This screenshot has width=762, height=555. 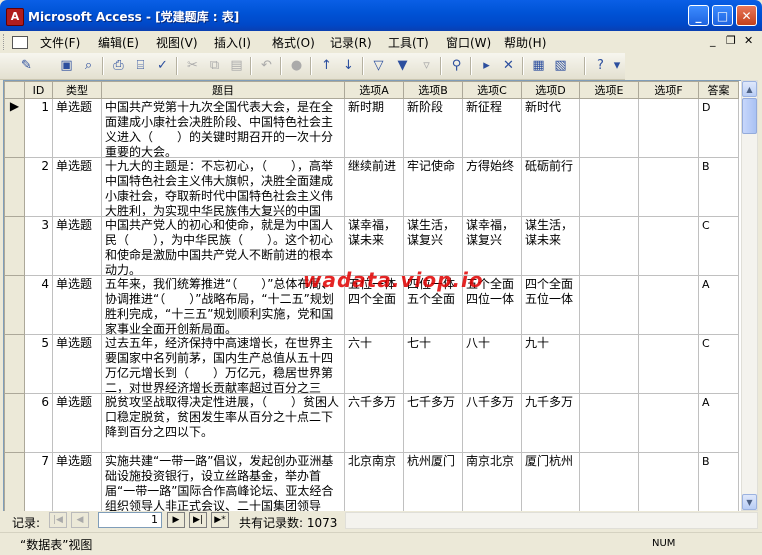 What do you see at coordinates (550, 128) in the screenshot?
I see `option-d-cell: 新时代` at bounding box center [550, 128].